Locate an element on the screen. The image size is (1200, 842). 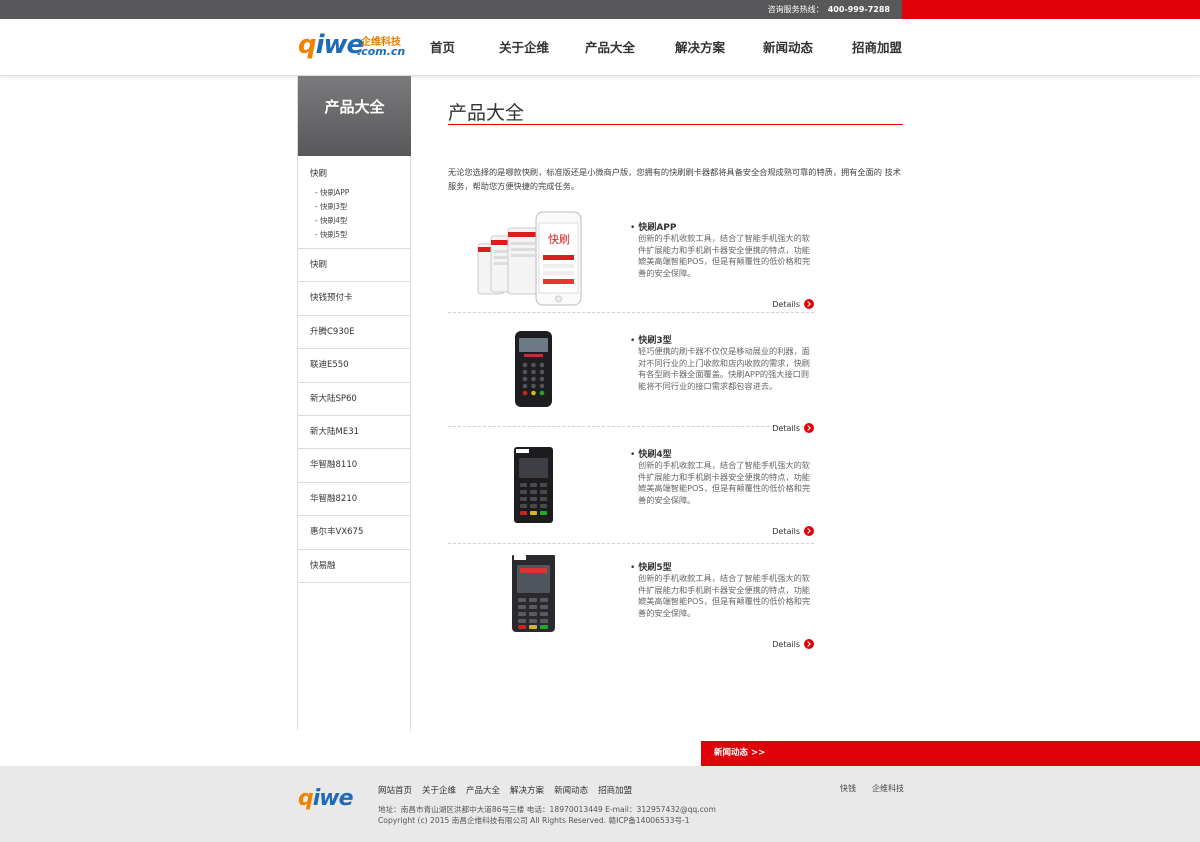
footer-nav: 网站首页 关于企维 产品大全 解决方案 新闻动态 招商加盟 is located at coordinates (505, 790).